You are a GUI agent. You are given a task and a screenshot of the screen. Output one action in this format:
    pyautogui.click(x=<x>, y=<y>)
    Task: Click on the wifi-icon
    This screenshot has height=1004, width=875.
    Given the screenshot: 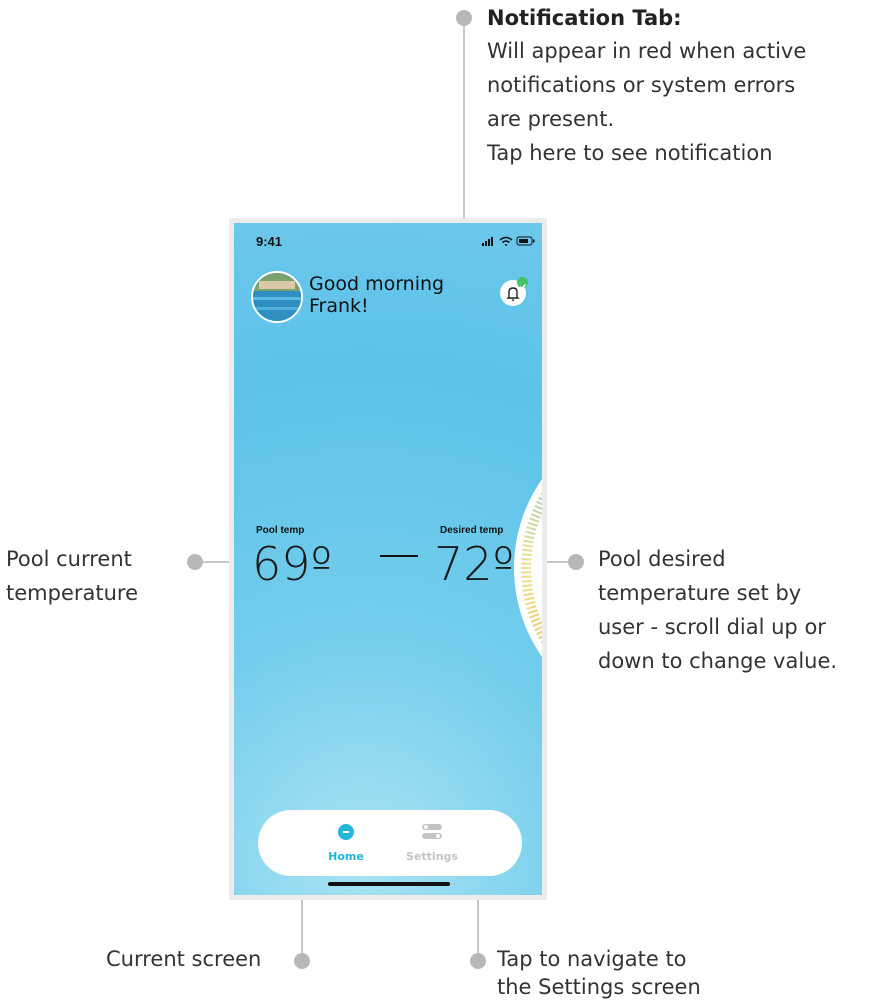 What is the action you would take?
    pyautogui.click(x=506, y=241)
    